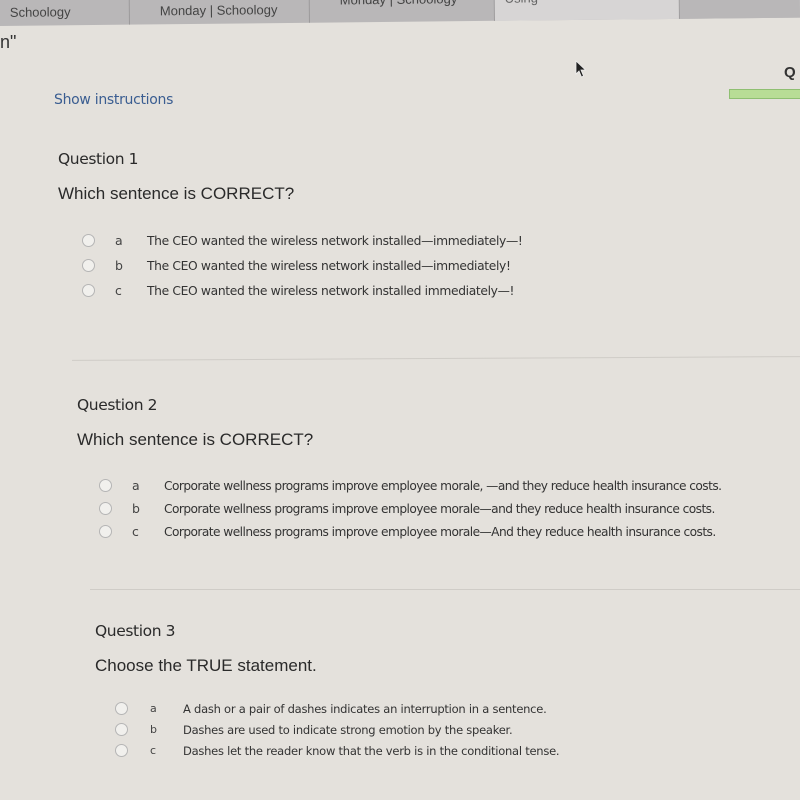 The height and width of the screenshot is (800, 800). Describe the element at coordinates (587, 10) in the screenshot. I see `browser-tab-active: Using` at that location.